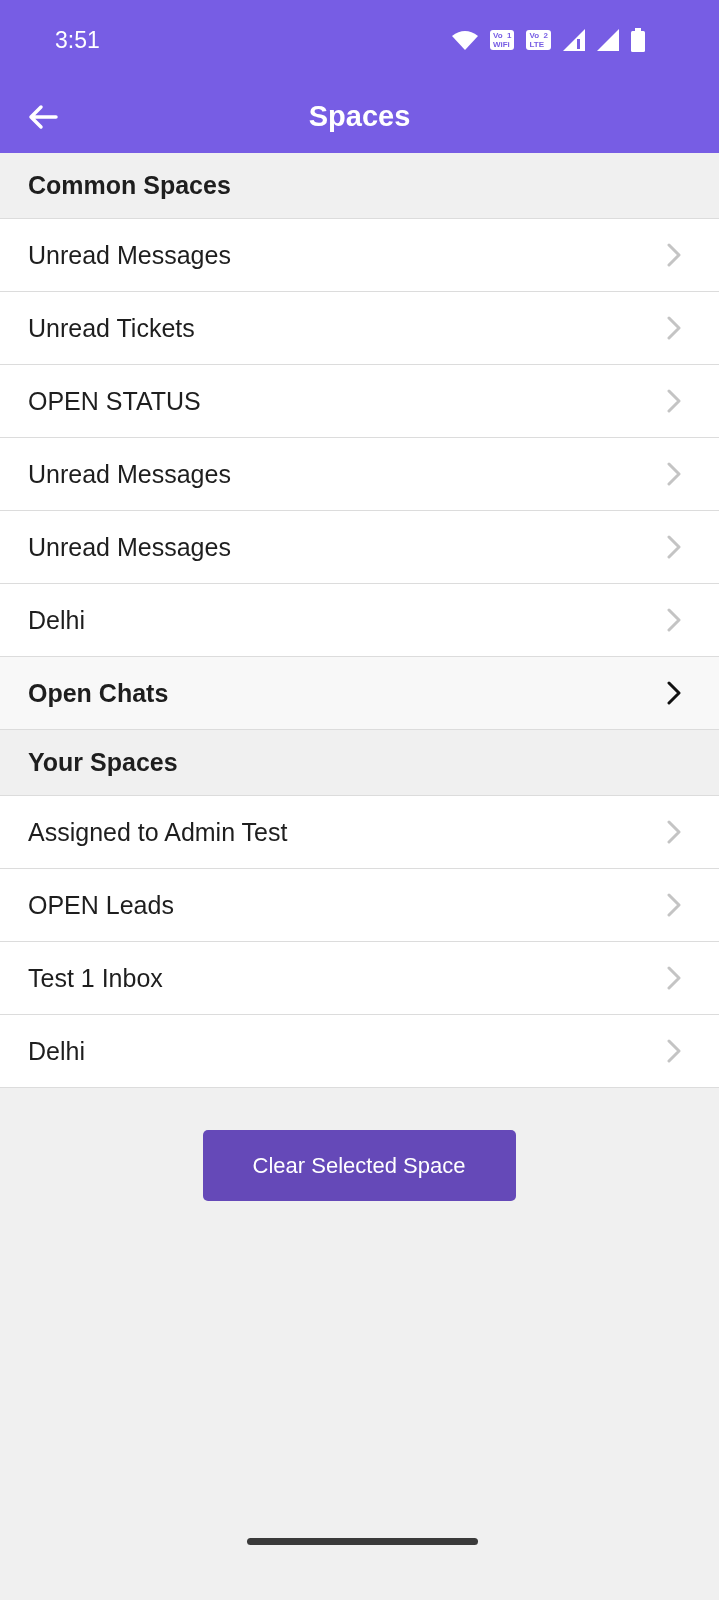 The width and height of the screenshot is (719, 1600). I want to click on space-item: Test 1 Inbox, so click(359, 978).